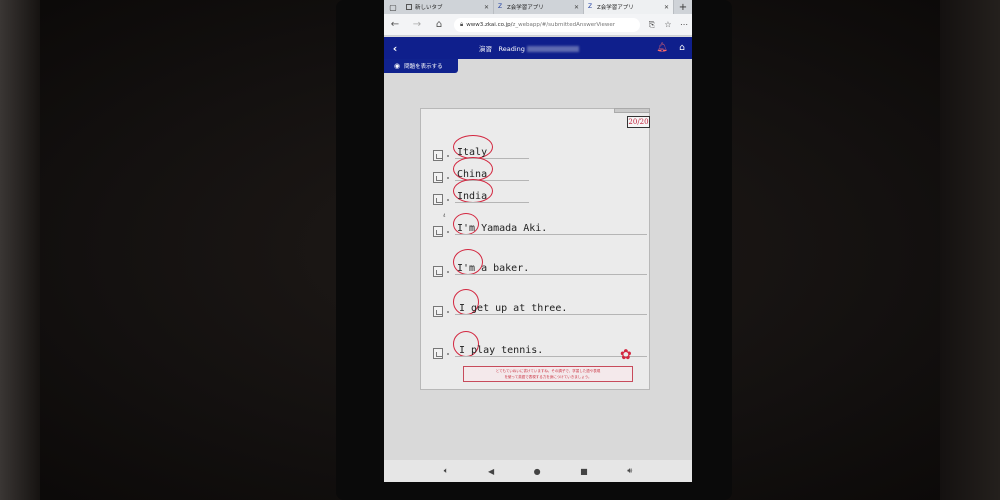 The height and width of the screenshot is (500, 1000). I want to click on page-icon, so click(409, 7).